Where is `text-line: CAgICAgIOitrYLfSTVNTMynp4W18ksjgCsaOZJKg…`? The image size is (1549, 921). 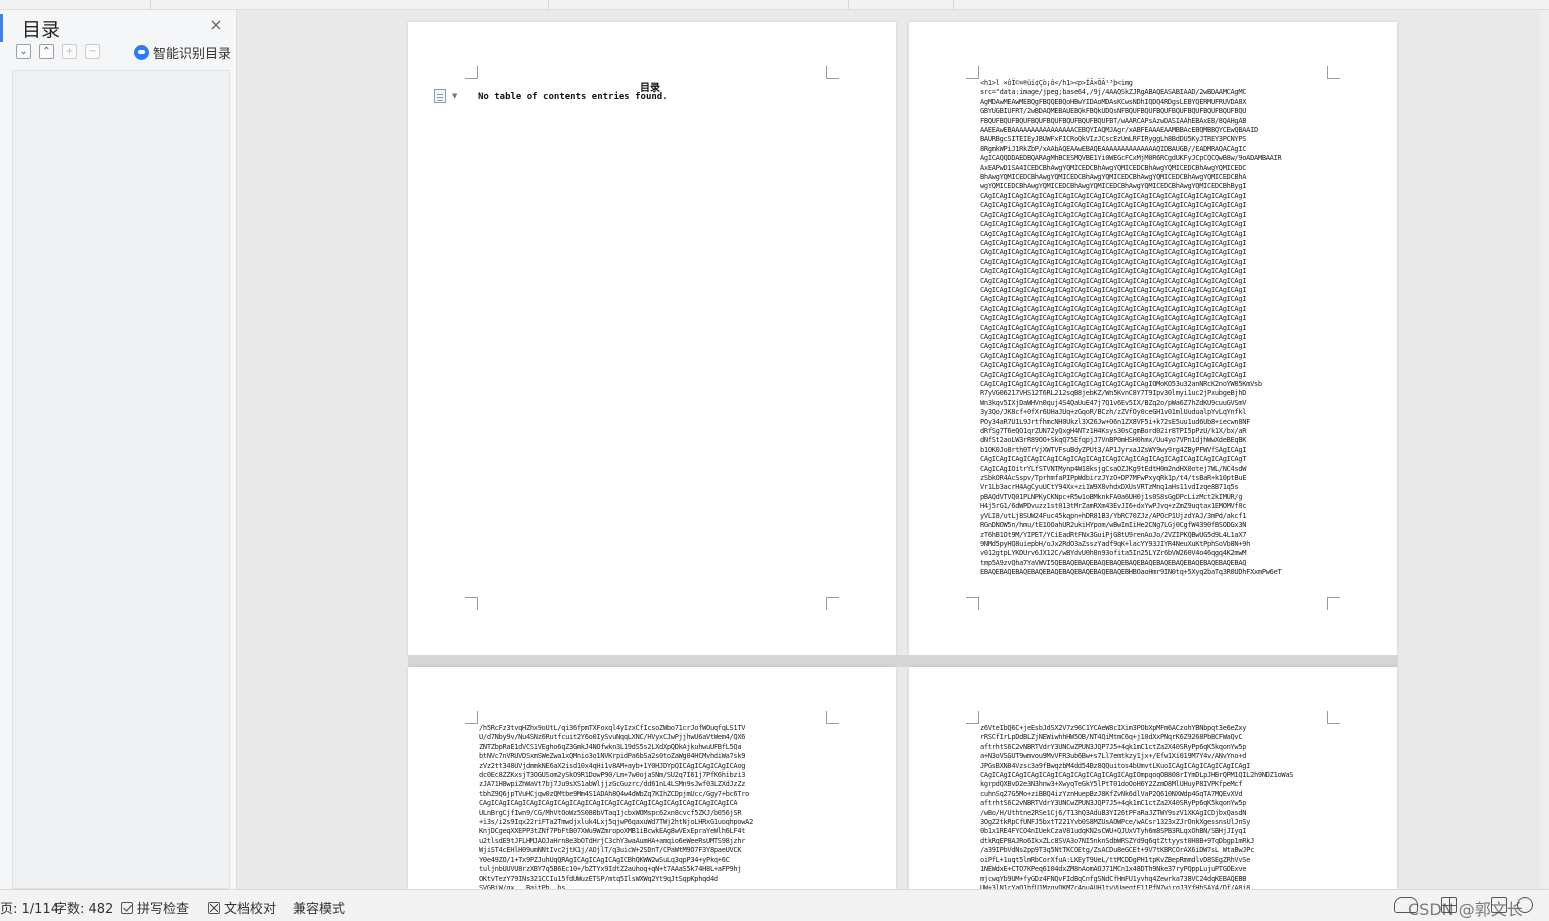
text-line: CAgICAgIOitrYLfSTVNTMynp4W18ksjgCsaOZJKg… is located at coordinates (1113, 468).